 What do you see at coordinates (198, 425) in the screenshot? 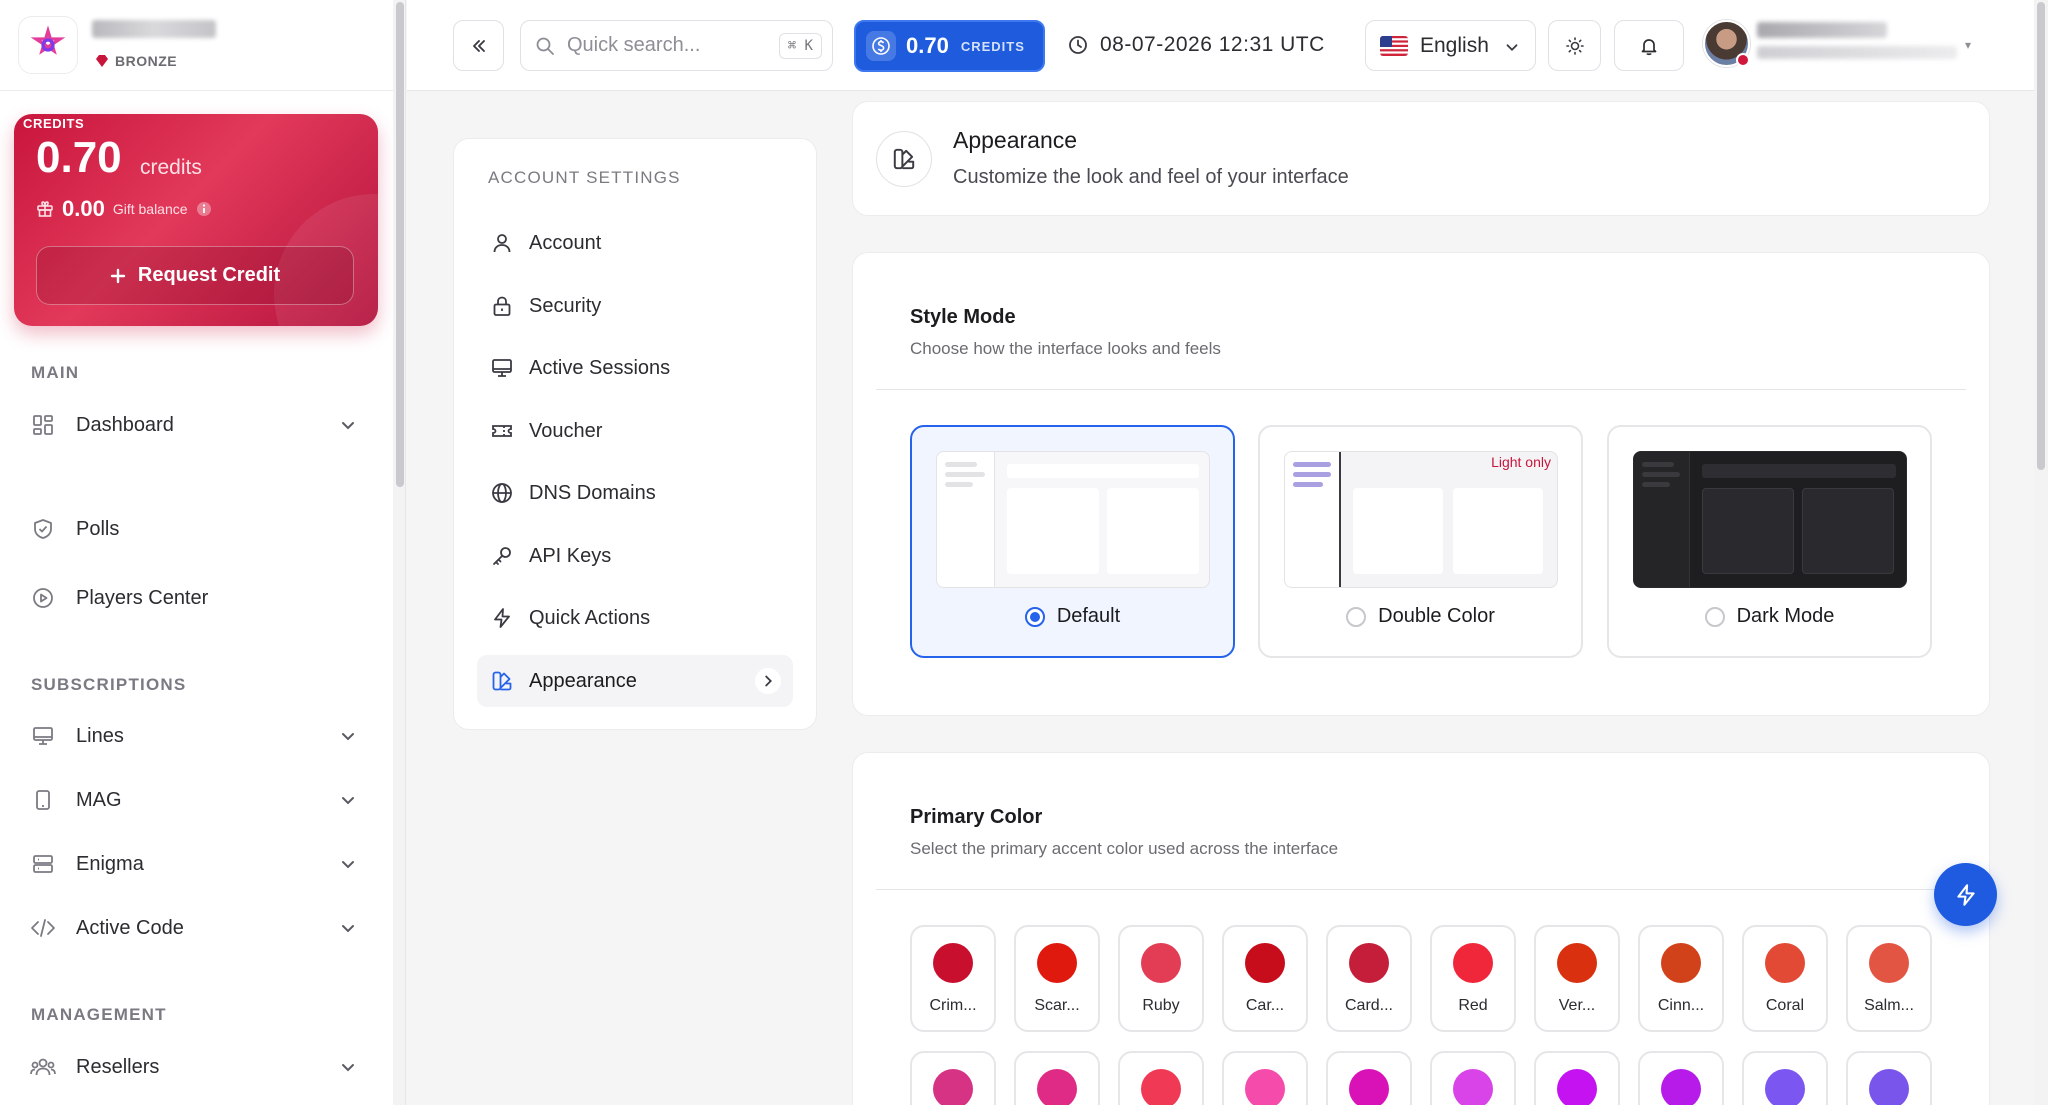
I see `sidebar-item-dashboard: Dashboard` at bounding box center [198, 425].